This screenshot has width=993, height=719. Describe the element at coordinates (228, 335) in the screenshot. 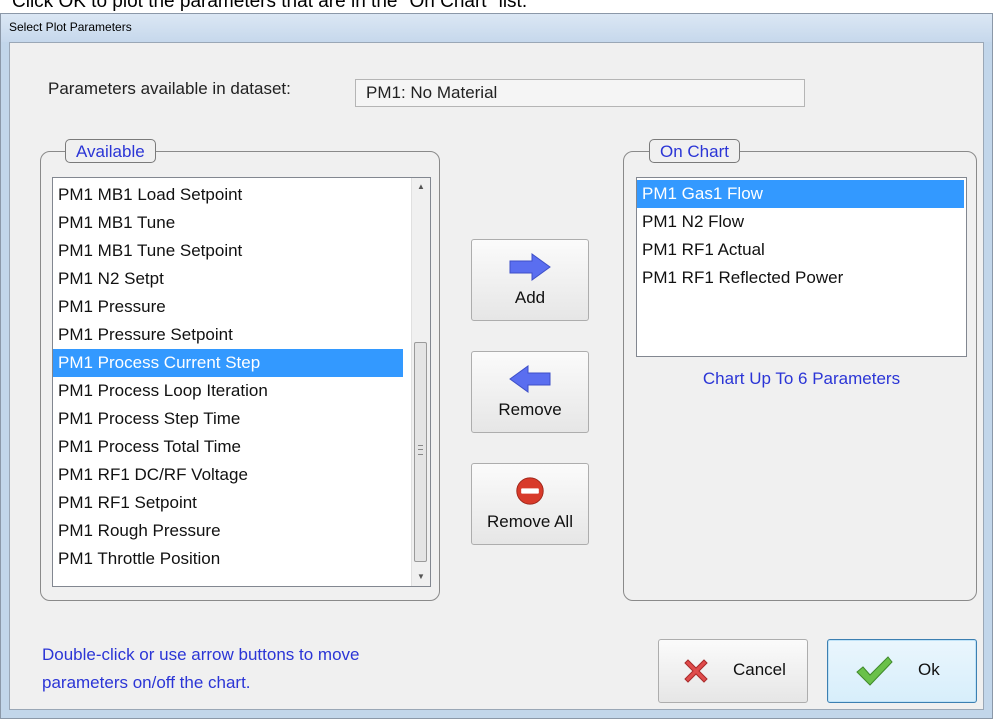

I see `list-item: PM1 Pressure Setpoint` at that location.